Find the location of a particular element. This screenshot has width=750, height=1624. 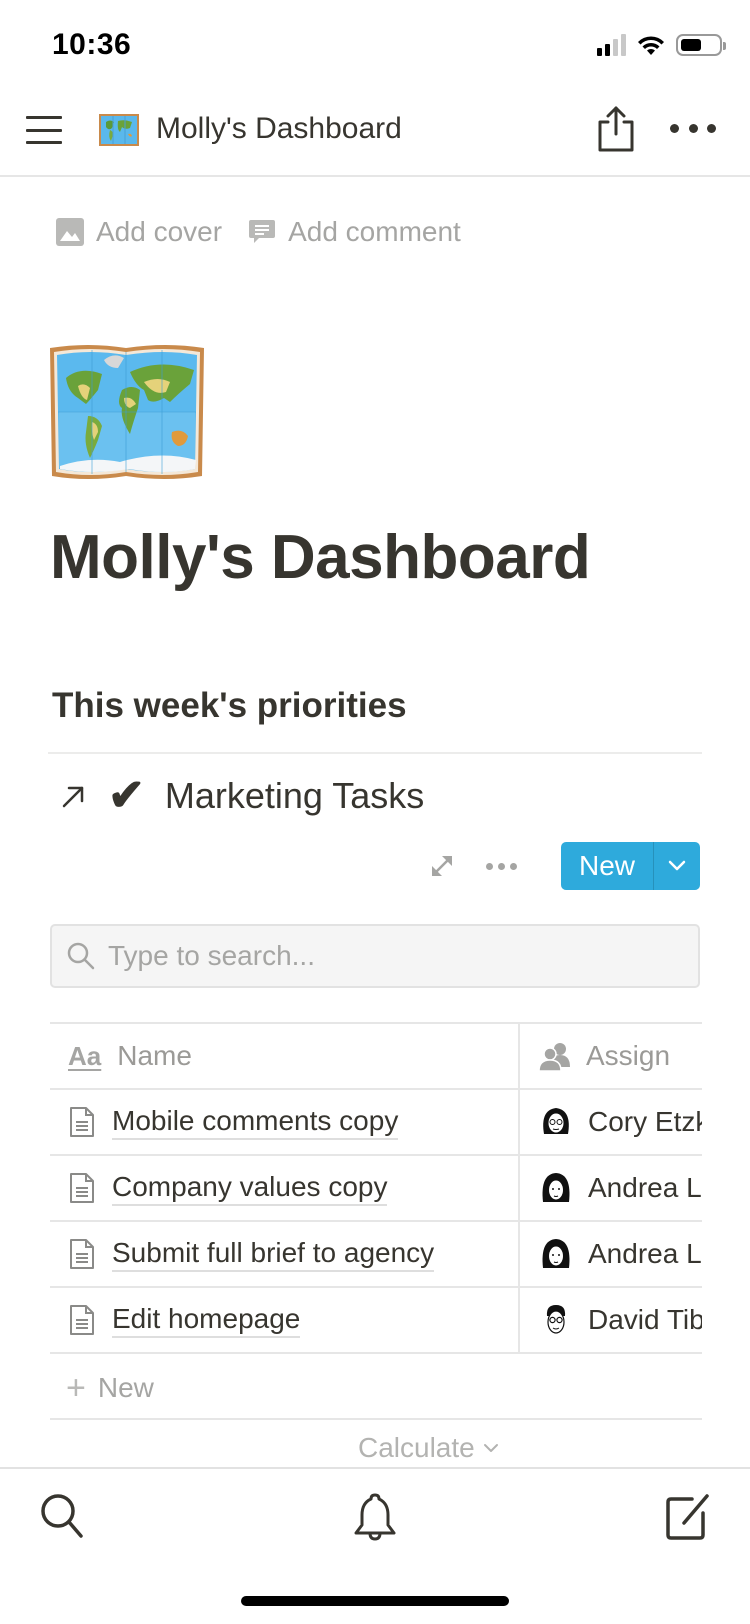

calculate-button: Calculate is located at coordinates (428, 1448).